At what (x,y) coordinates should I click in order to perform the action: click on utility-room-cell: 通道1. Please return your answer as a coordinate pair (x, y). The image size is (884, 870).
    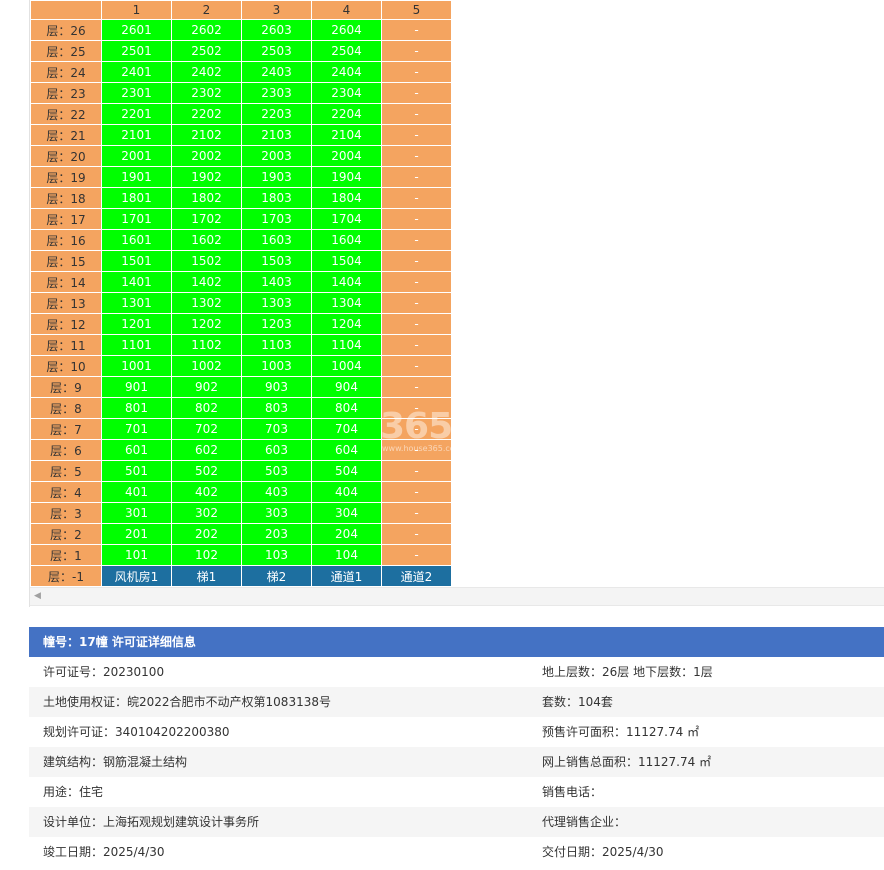
    Looking at the image, I should click on (346, 576).